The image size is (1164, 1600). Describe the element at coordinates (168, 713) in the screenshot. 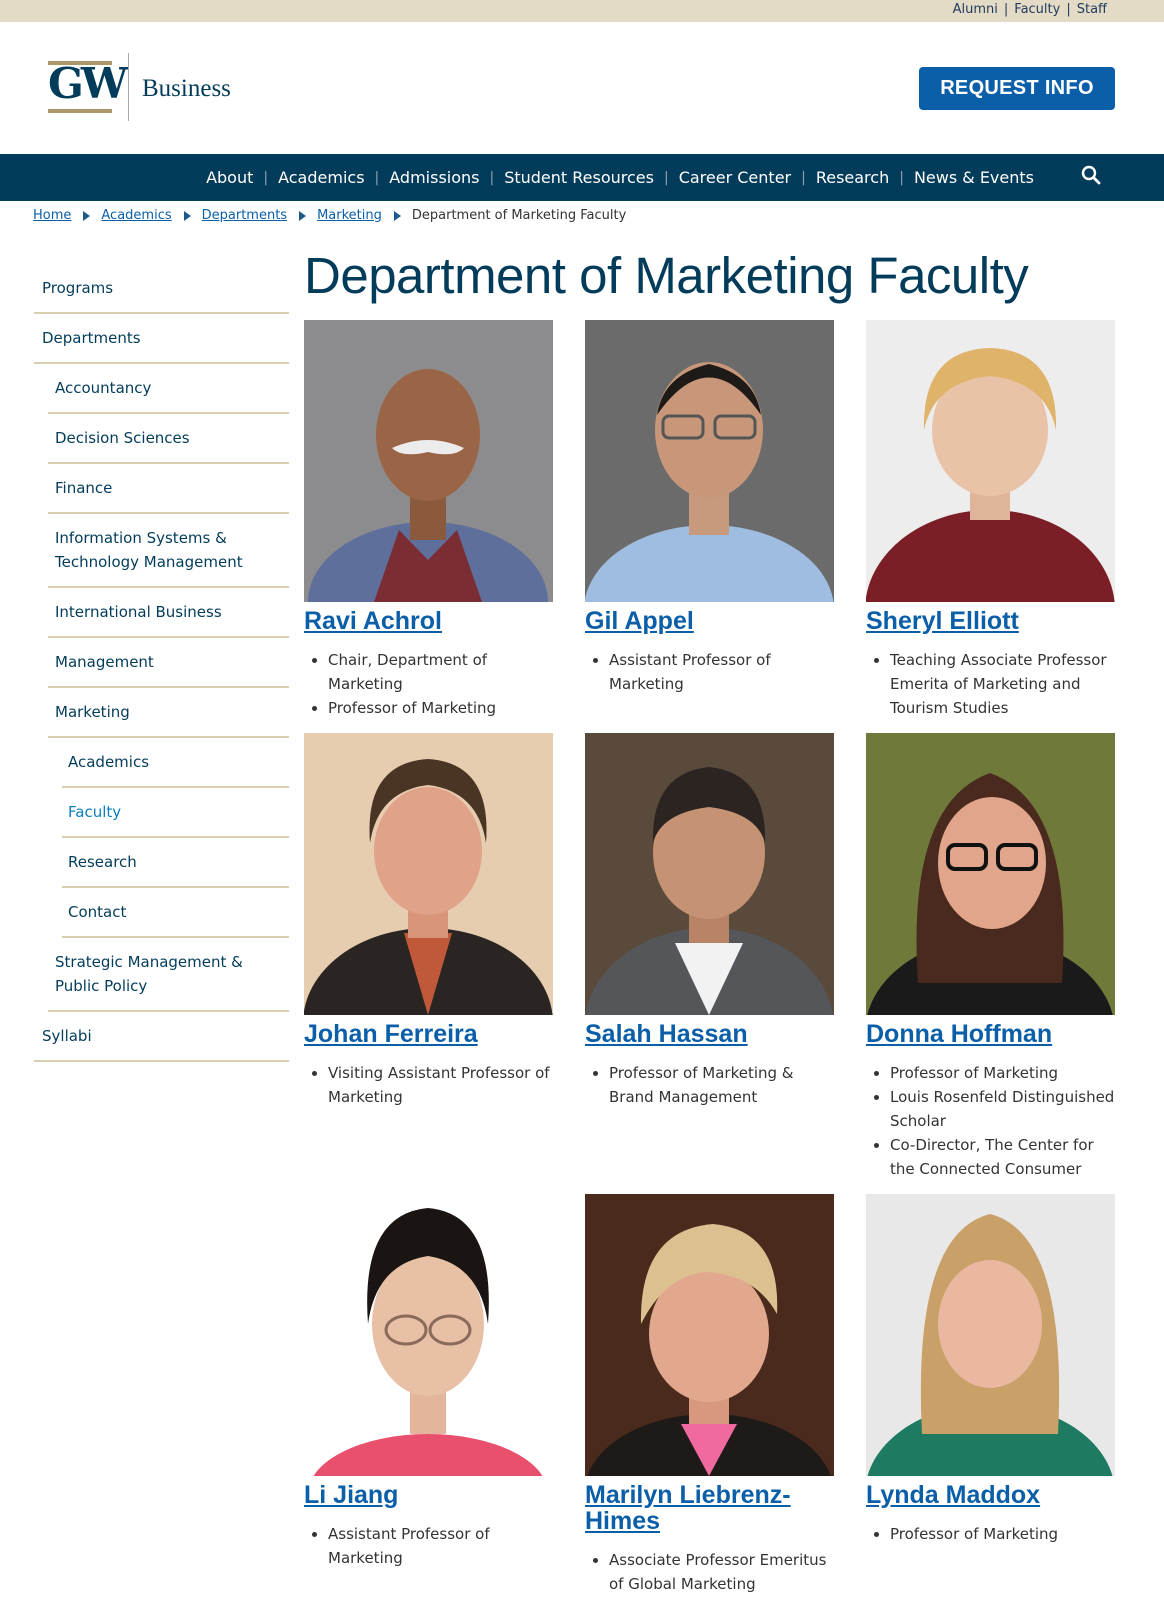

I see `sidebar-item-marketing: Marketing` at that location.